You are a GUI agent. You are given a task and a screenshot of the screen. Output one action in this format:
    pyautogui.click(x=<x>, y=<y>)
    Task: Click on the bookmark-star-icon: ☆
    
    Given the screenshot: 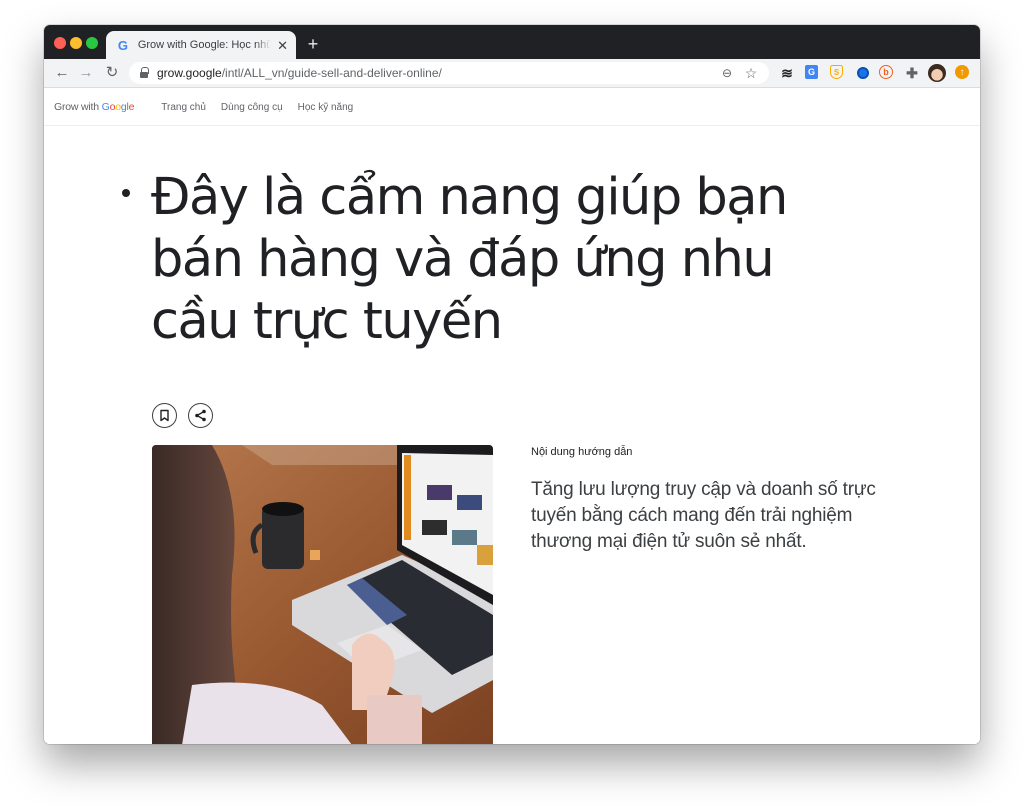 What is the action you would take?
    pyautogui.click(x=751, y=73)
    